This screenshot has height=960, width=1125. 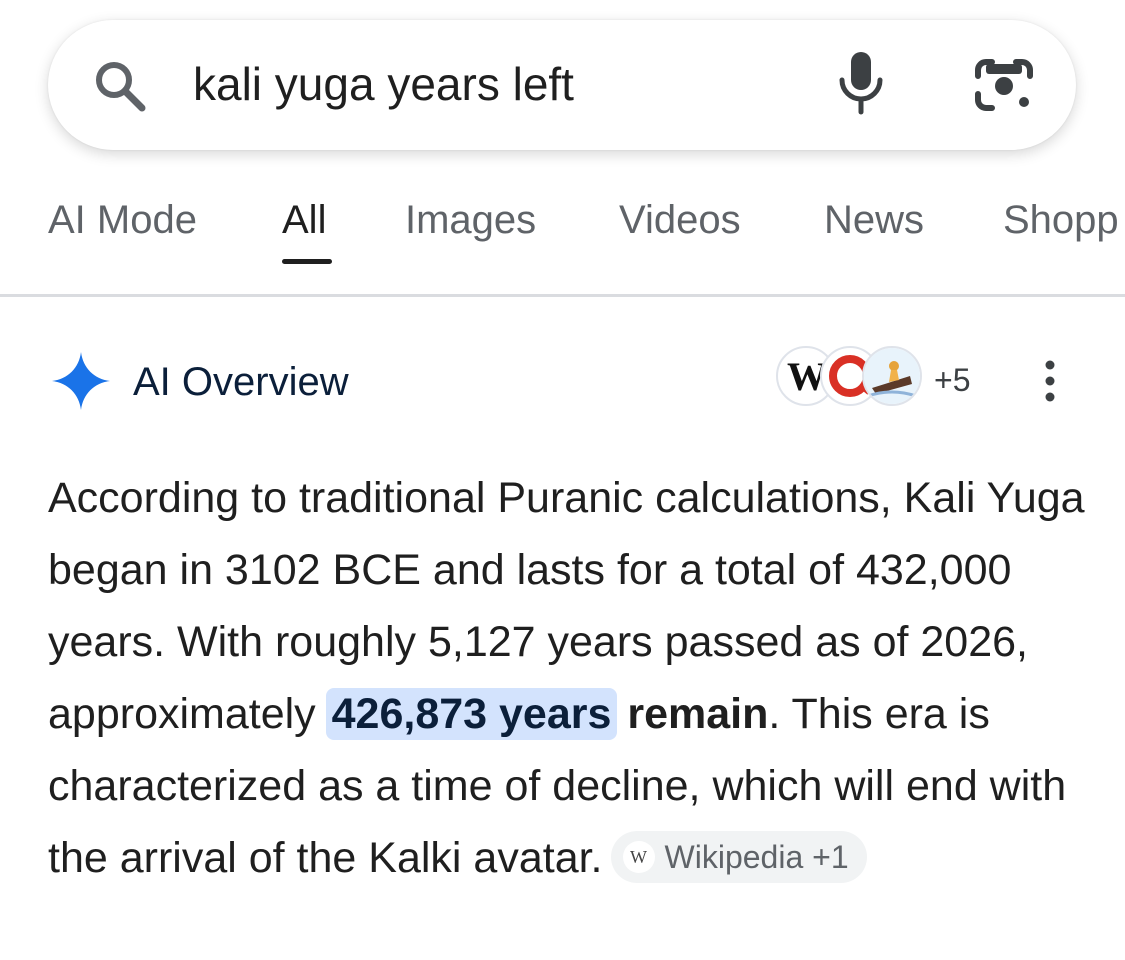 What do you see at coordinates (892, 376) in the screenshot?
I see `chariot-illustration-icon` at bounding box center [892, 376].